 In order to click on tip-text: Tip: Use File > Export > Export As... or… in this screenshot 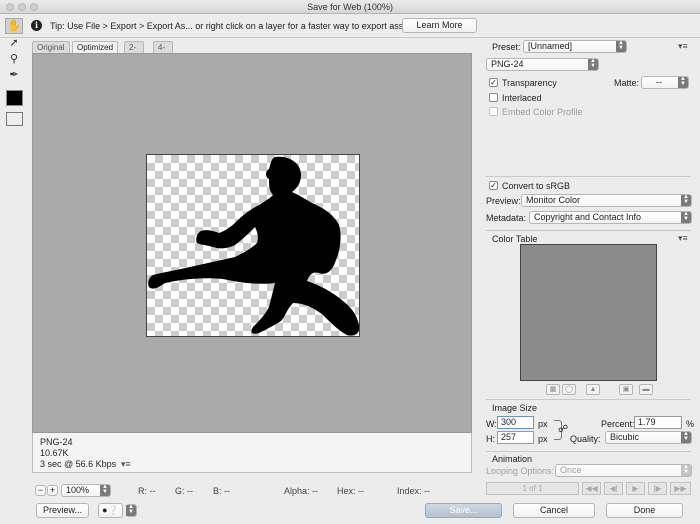, I will do `click(233, 26)`.